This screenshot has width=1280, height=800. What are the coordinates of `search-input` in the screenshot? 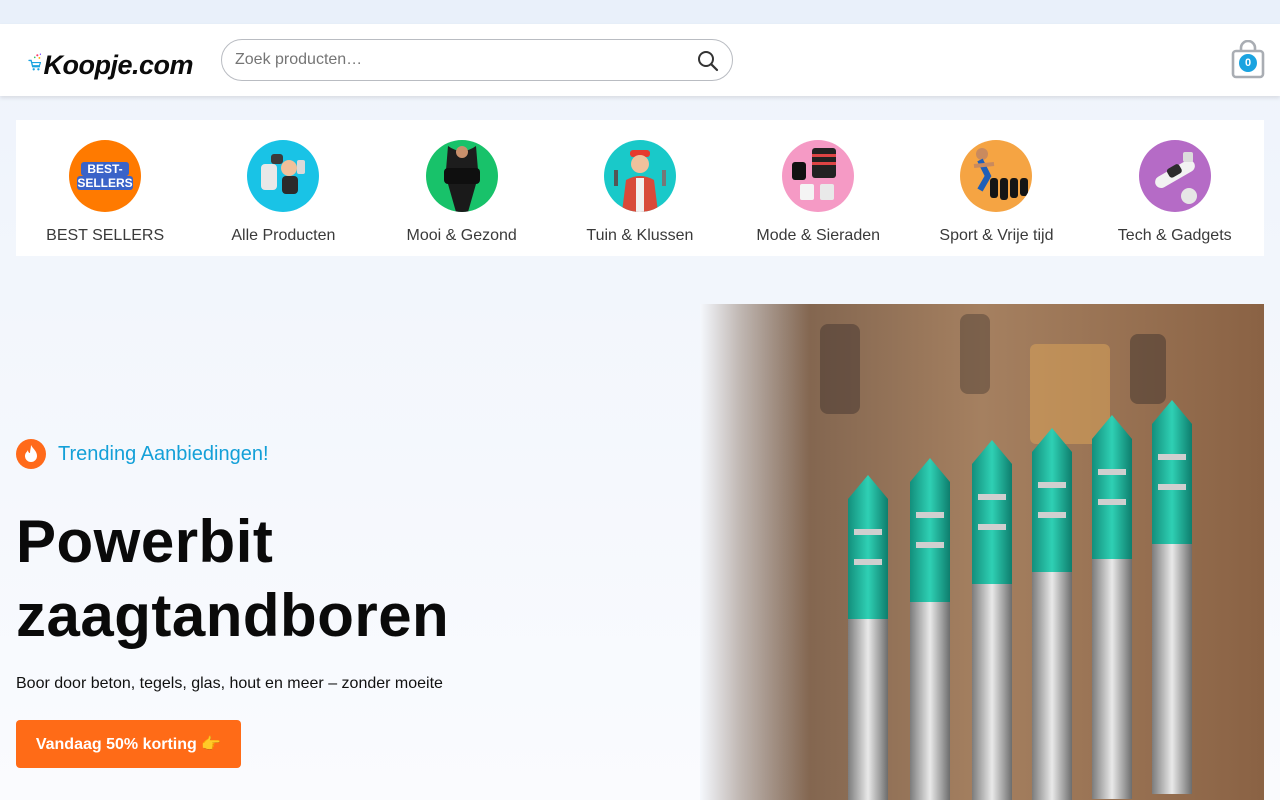 It's located at (455, 60).